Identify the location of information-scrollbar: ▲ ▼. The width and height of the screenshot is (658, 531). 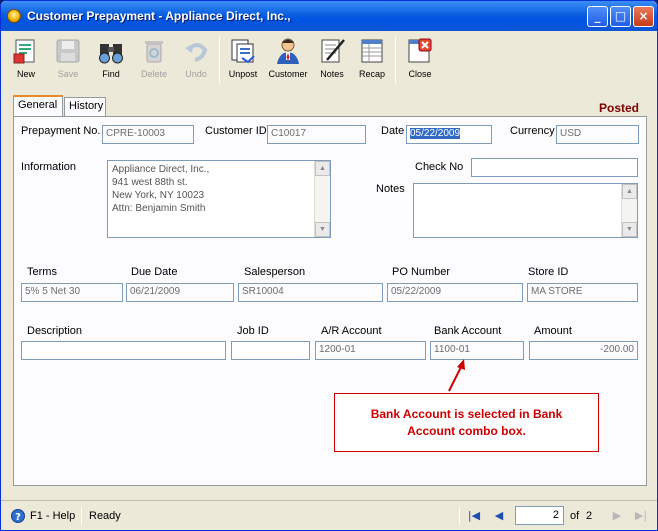
(322, 199).